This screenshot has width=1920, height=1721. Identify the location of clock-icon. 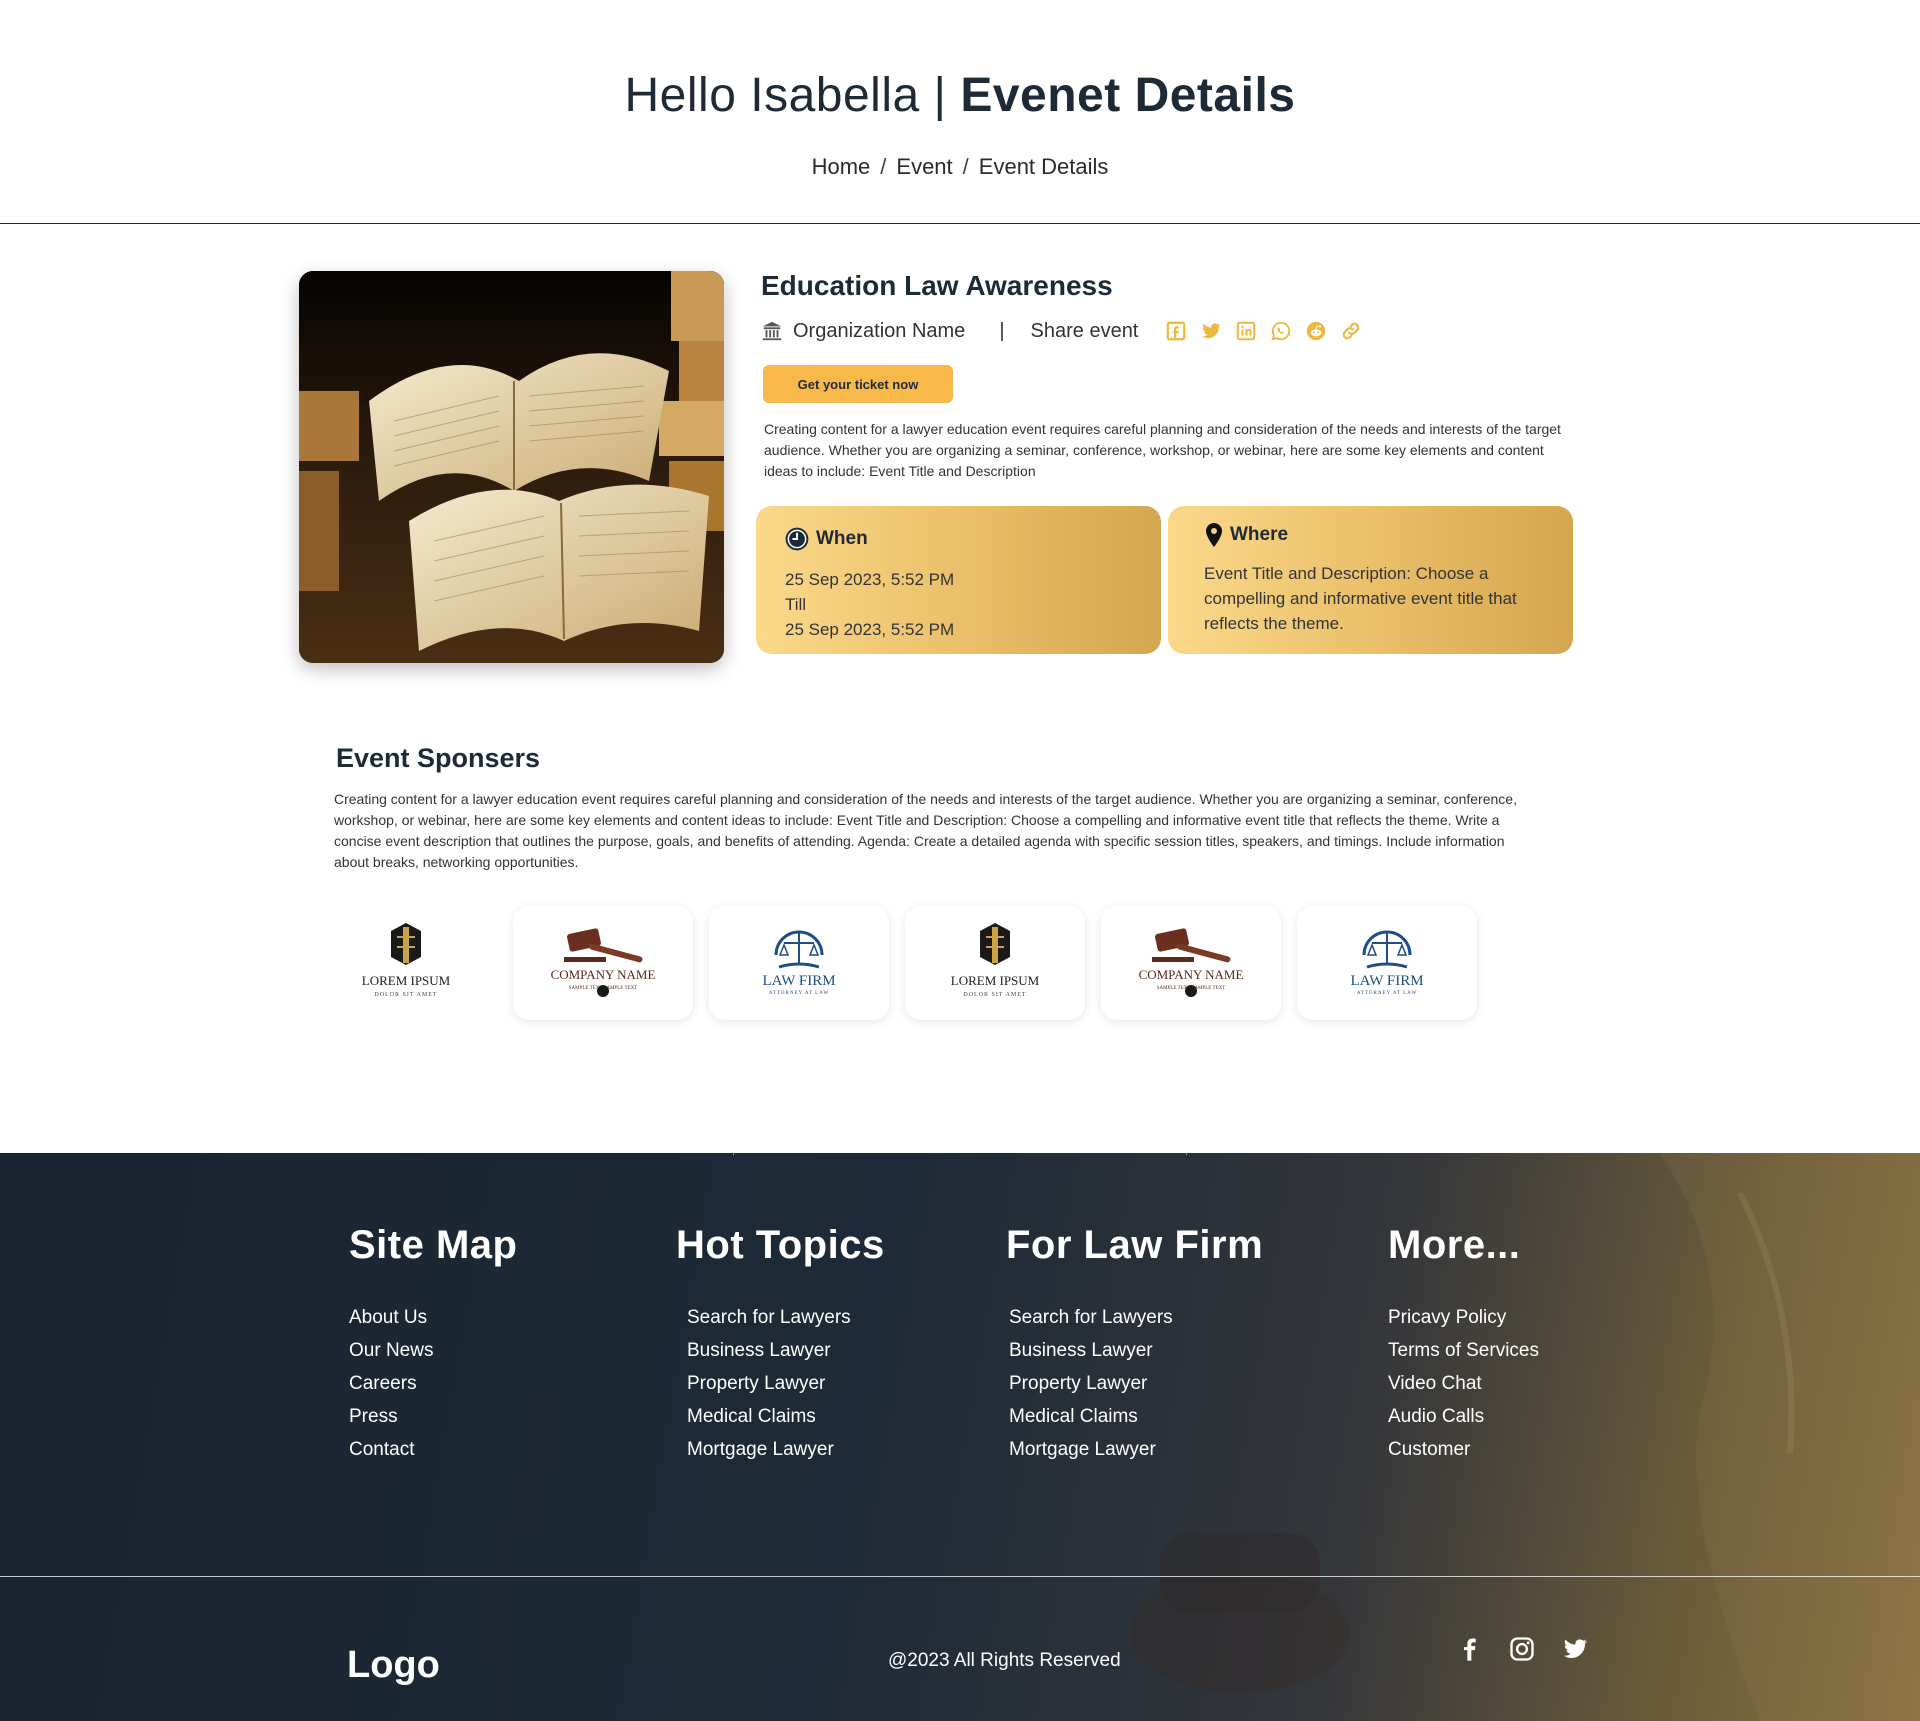
(797, 539).